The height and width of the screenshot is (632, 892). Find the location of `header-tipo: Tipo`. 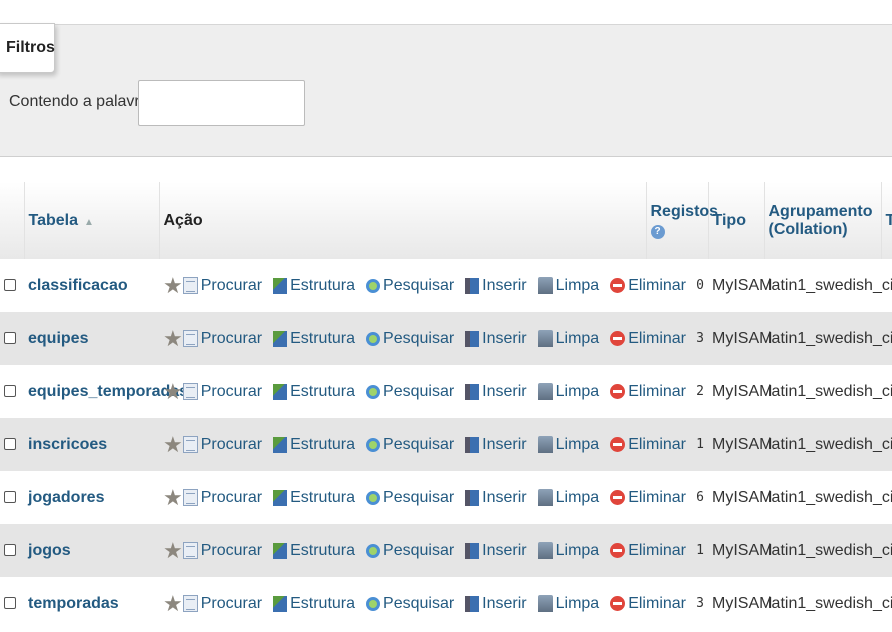

header-tipo: Tipo is located at coordinates (736, 220).